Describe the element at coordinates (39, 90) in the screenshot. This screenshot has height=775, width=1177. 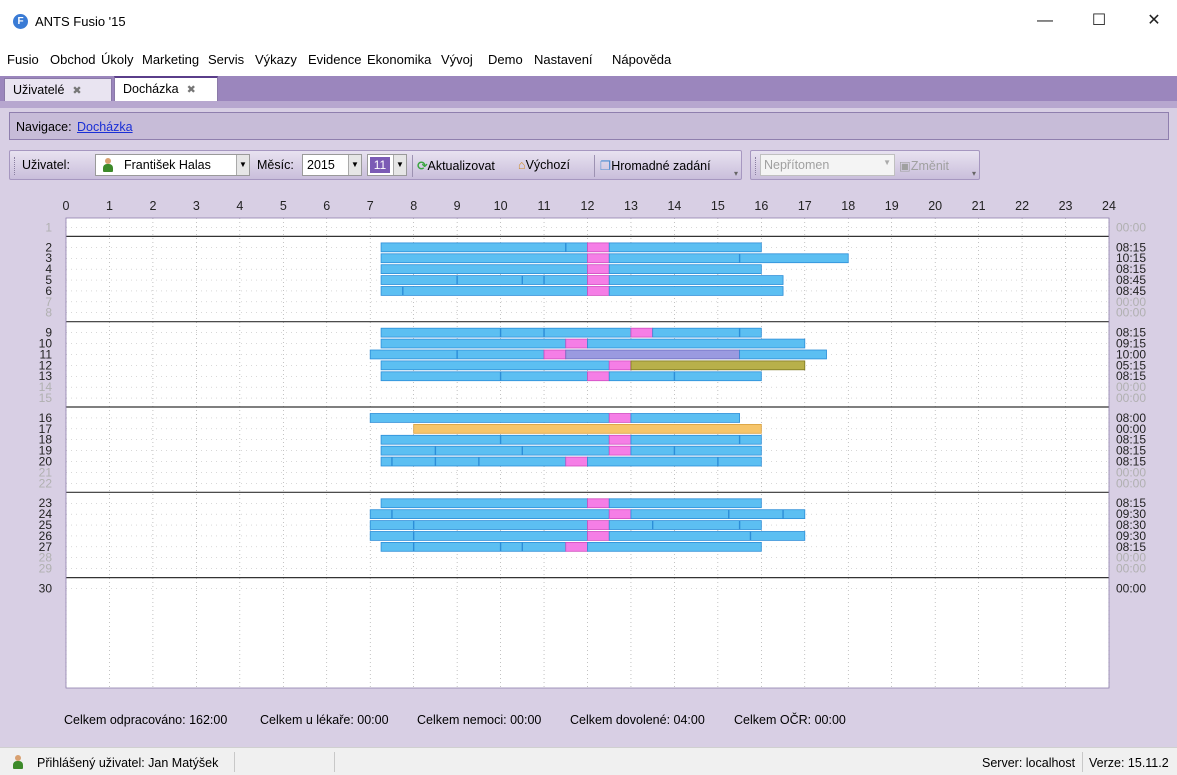
I see `tab-label: Uživatelé` at that location.